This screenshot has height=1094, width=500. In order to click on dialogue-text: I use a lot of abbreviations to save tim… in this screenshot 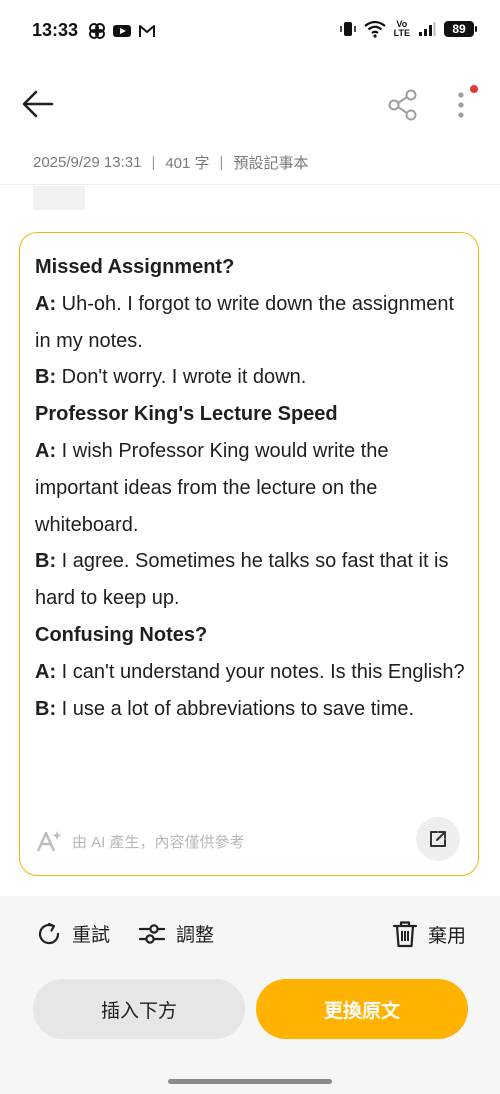, I will do `click(235, 708)`.